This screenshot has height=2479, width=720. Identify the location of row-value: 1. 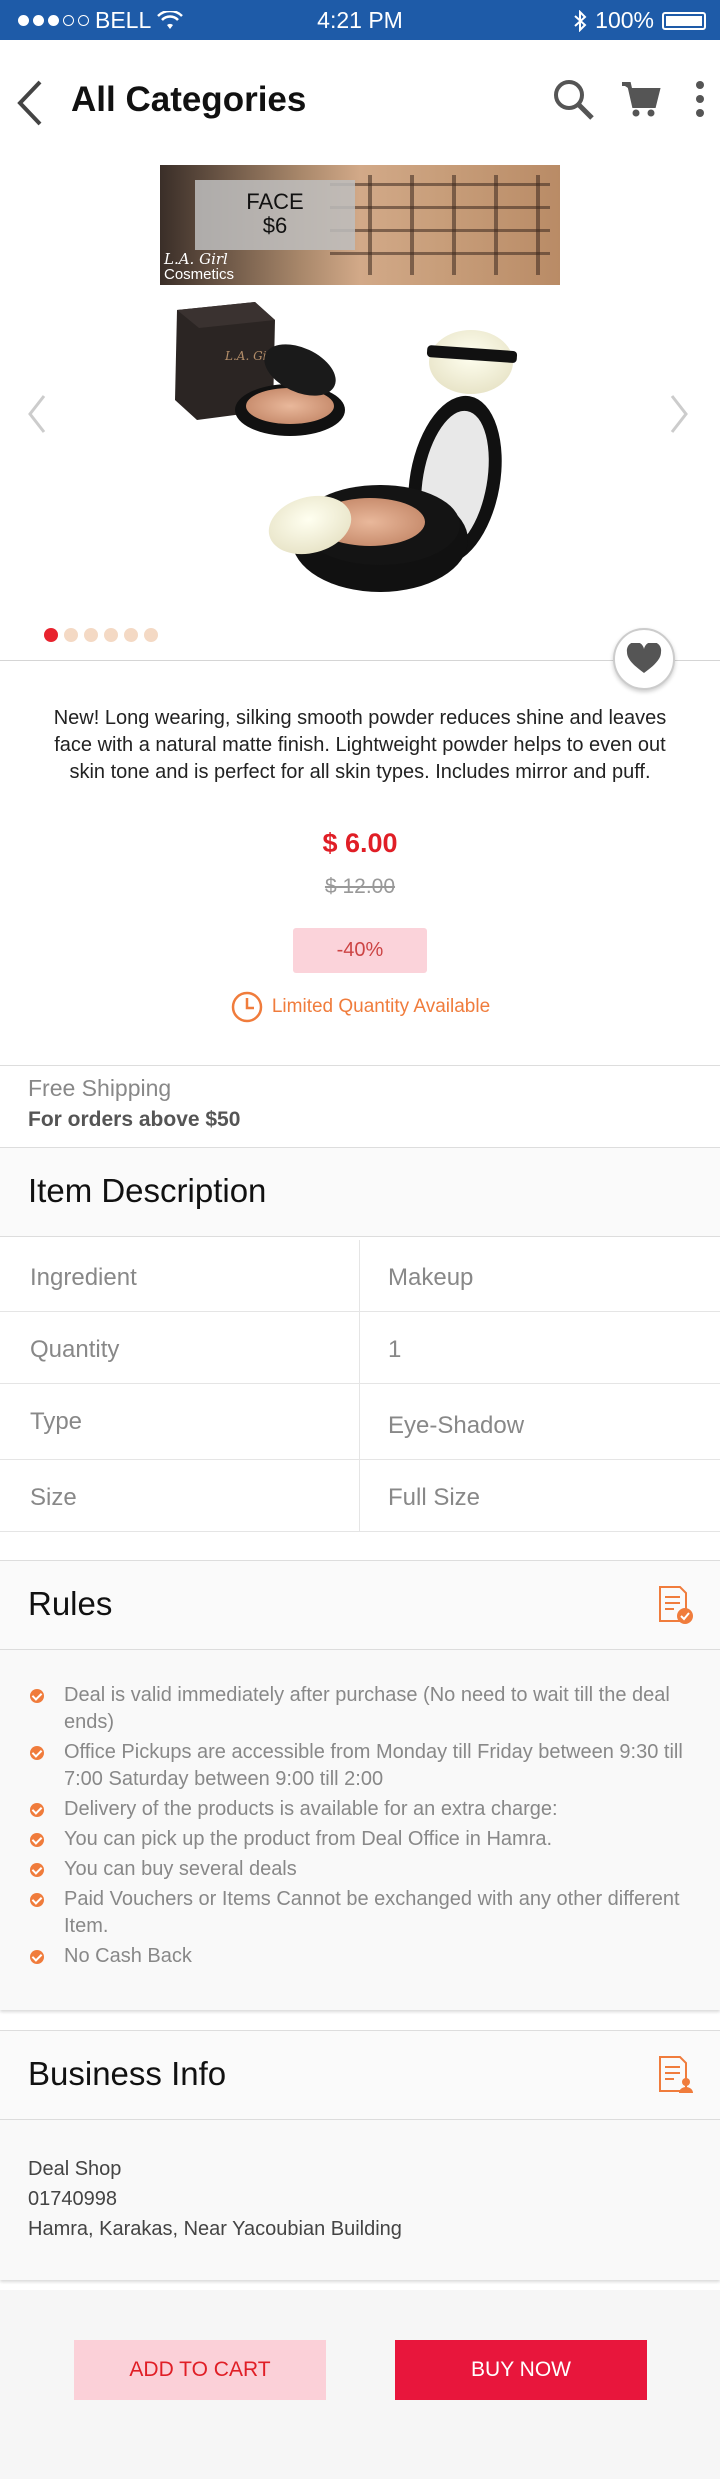
(395, 1349).